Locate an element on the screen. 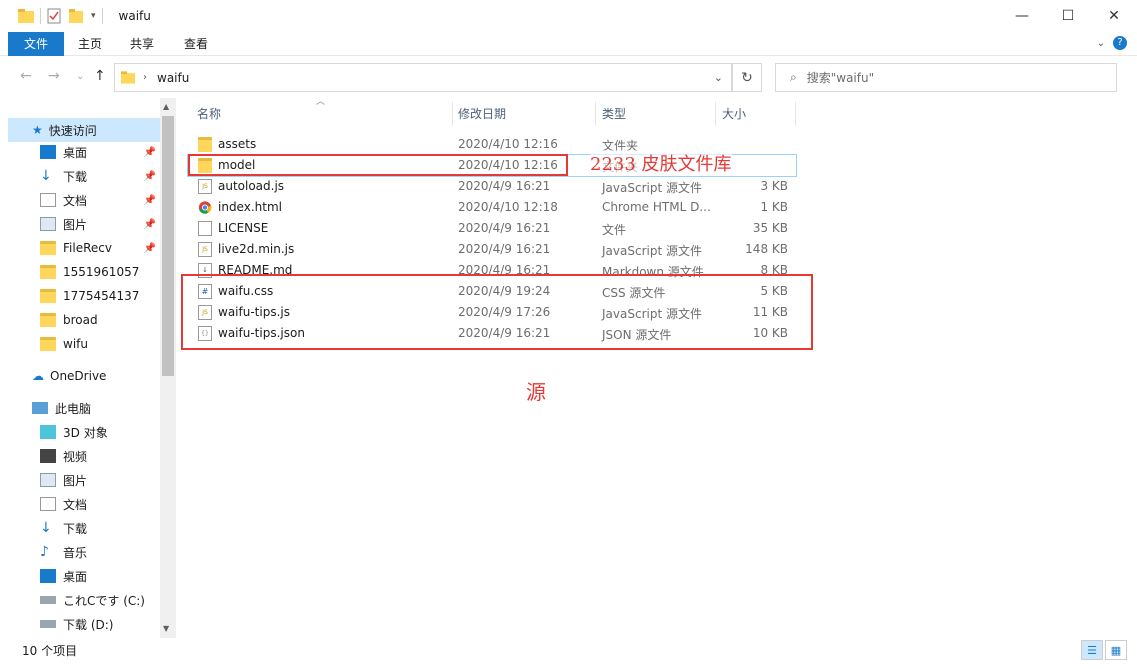 The height and width of the screenshot is (669, 1137). nav-label: 3D 对象 is located at coordinates (85, 432).